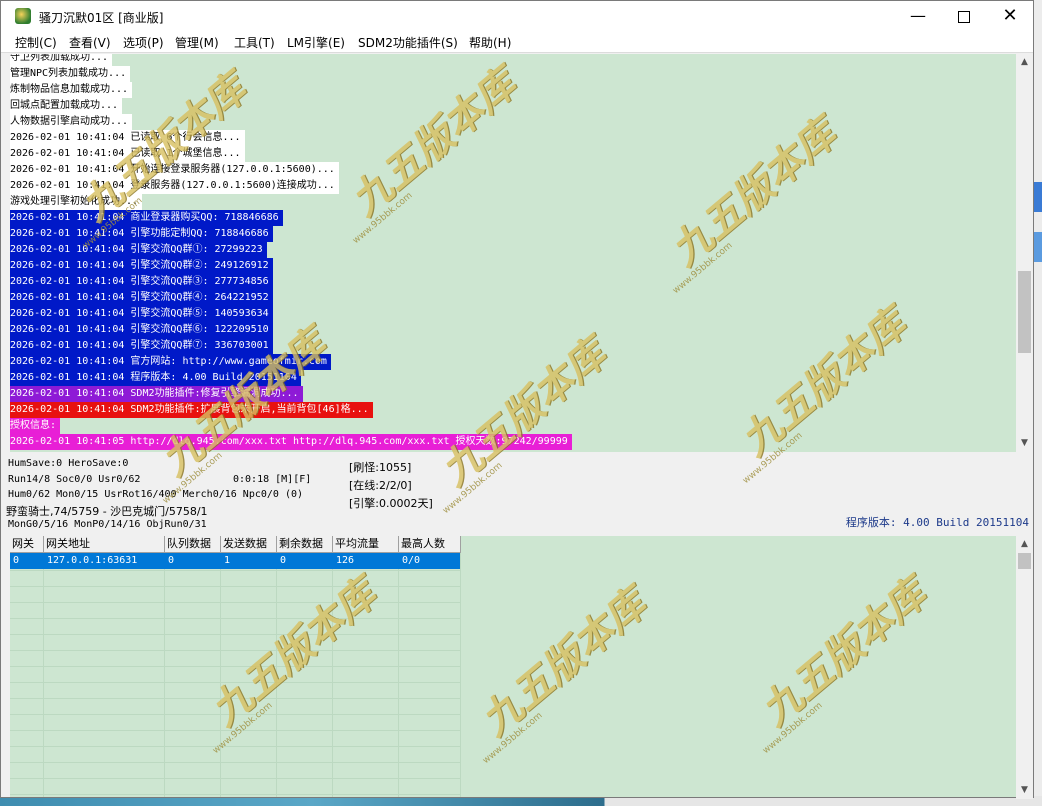 The height and width of the screenshot is (806, 1042). What do you see at coordinates (23, 16) in the screenshot?
I see `app-icon` at bounding box center [23, 16].